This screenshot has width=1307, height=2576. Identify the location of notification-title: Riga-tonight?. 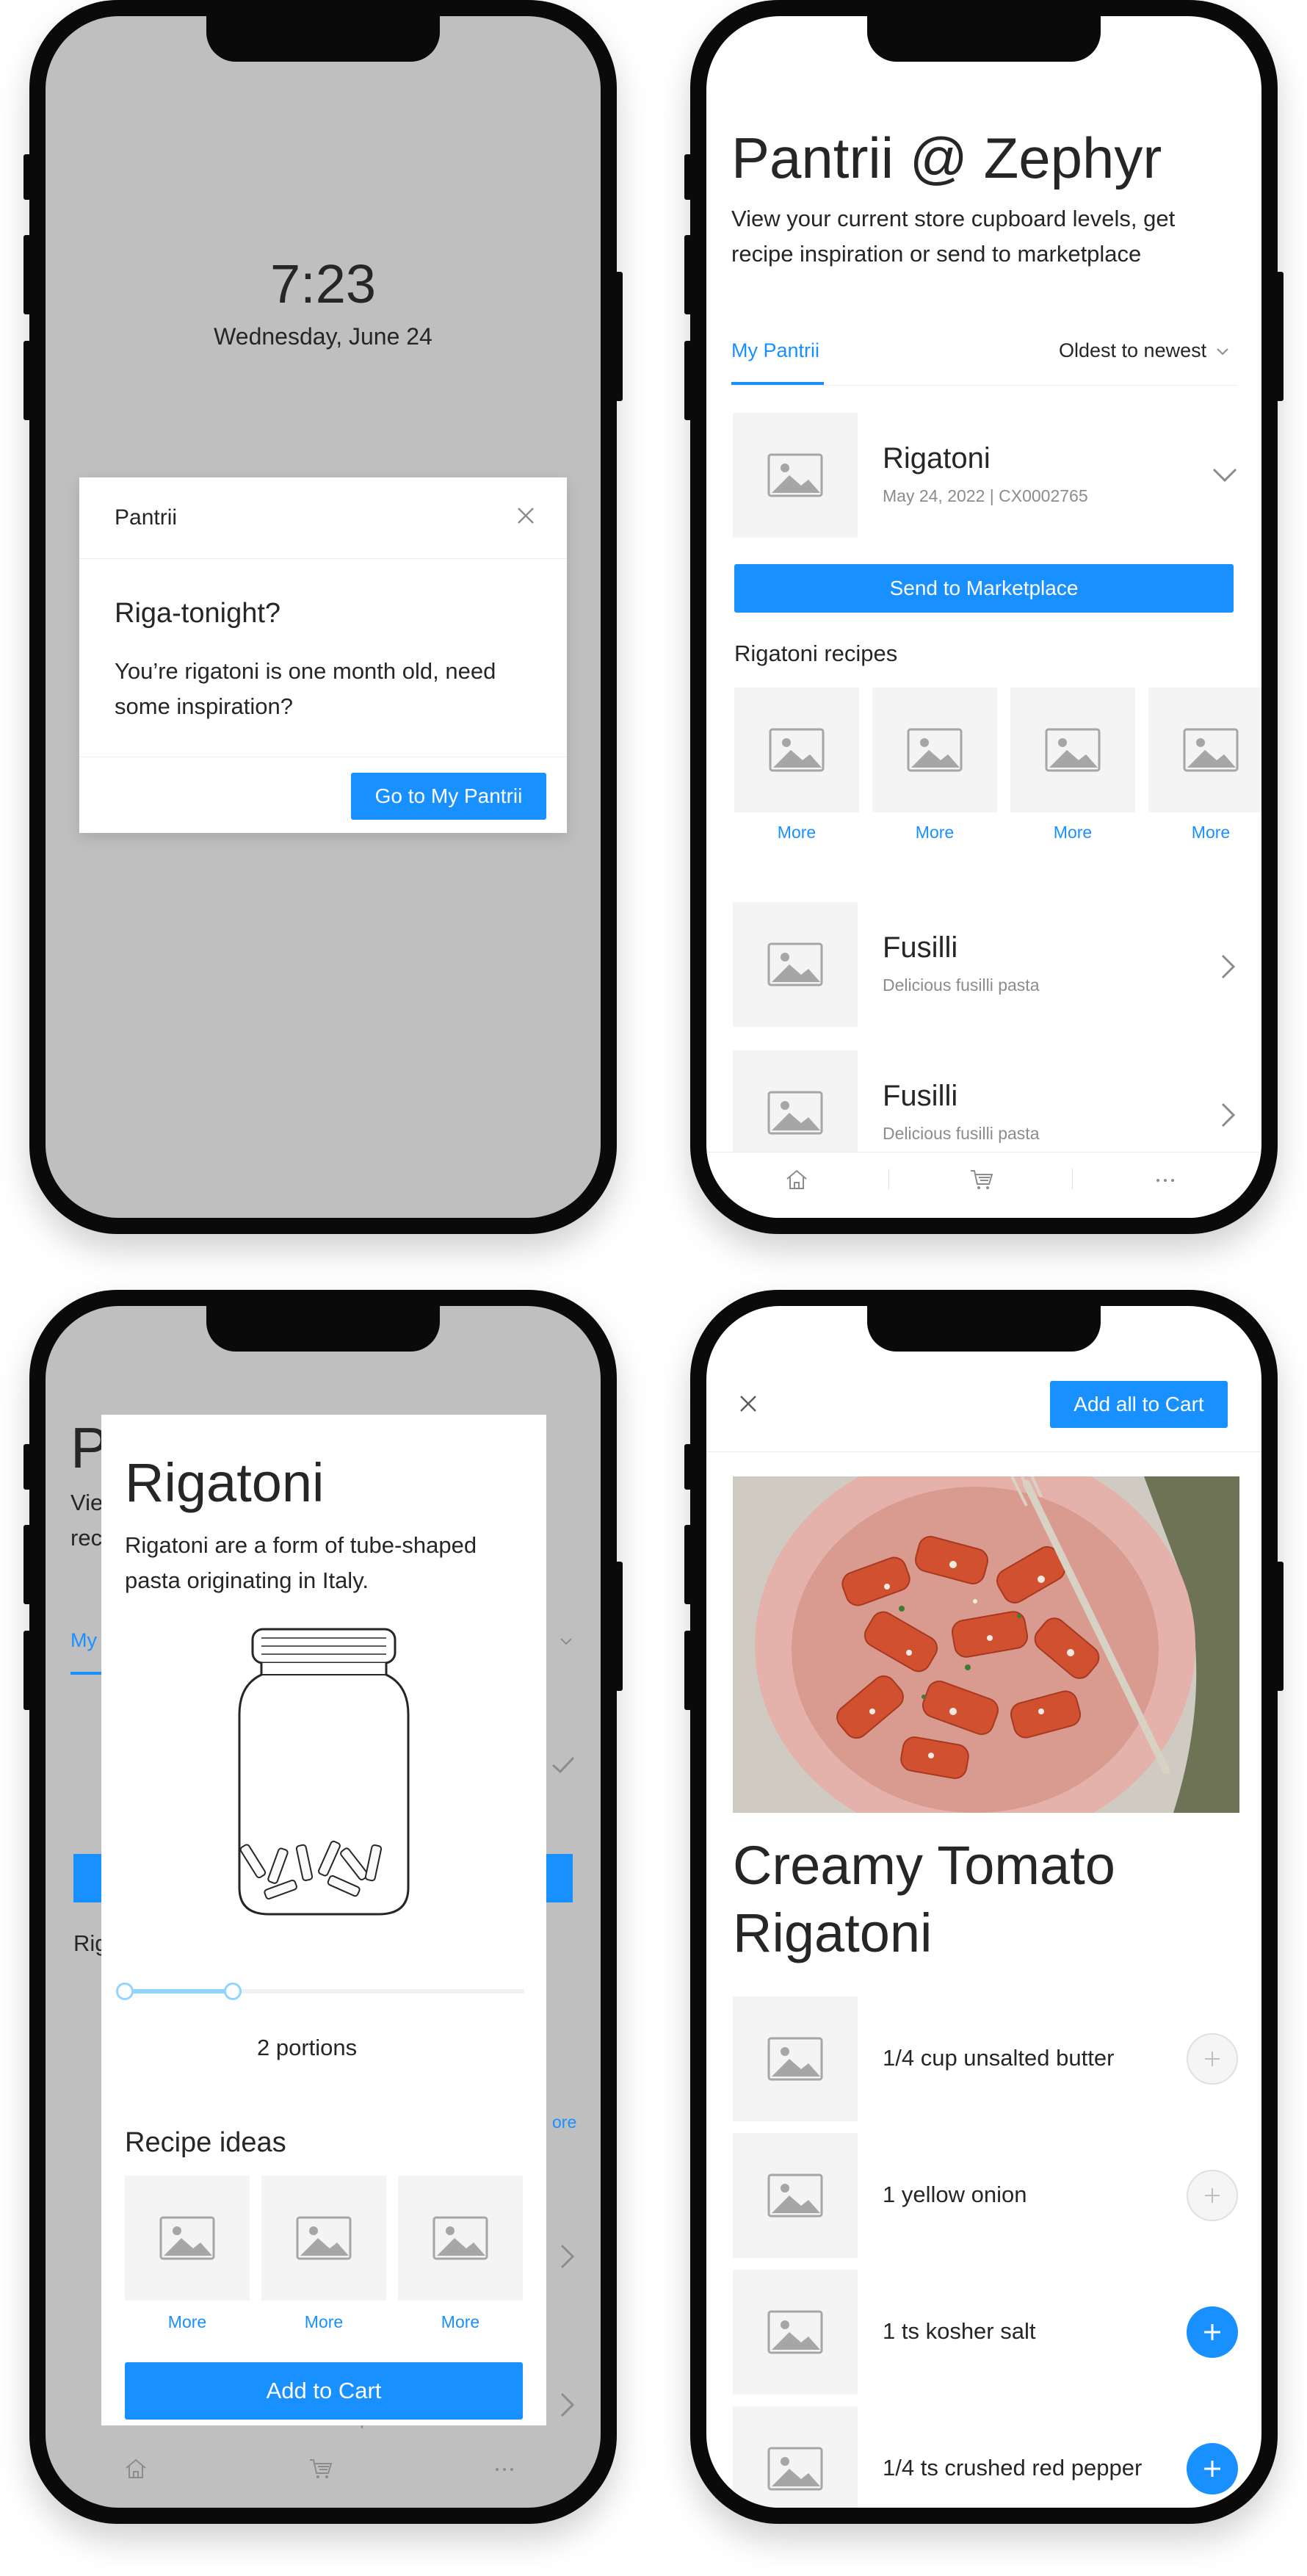
(198, 613).